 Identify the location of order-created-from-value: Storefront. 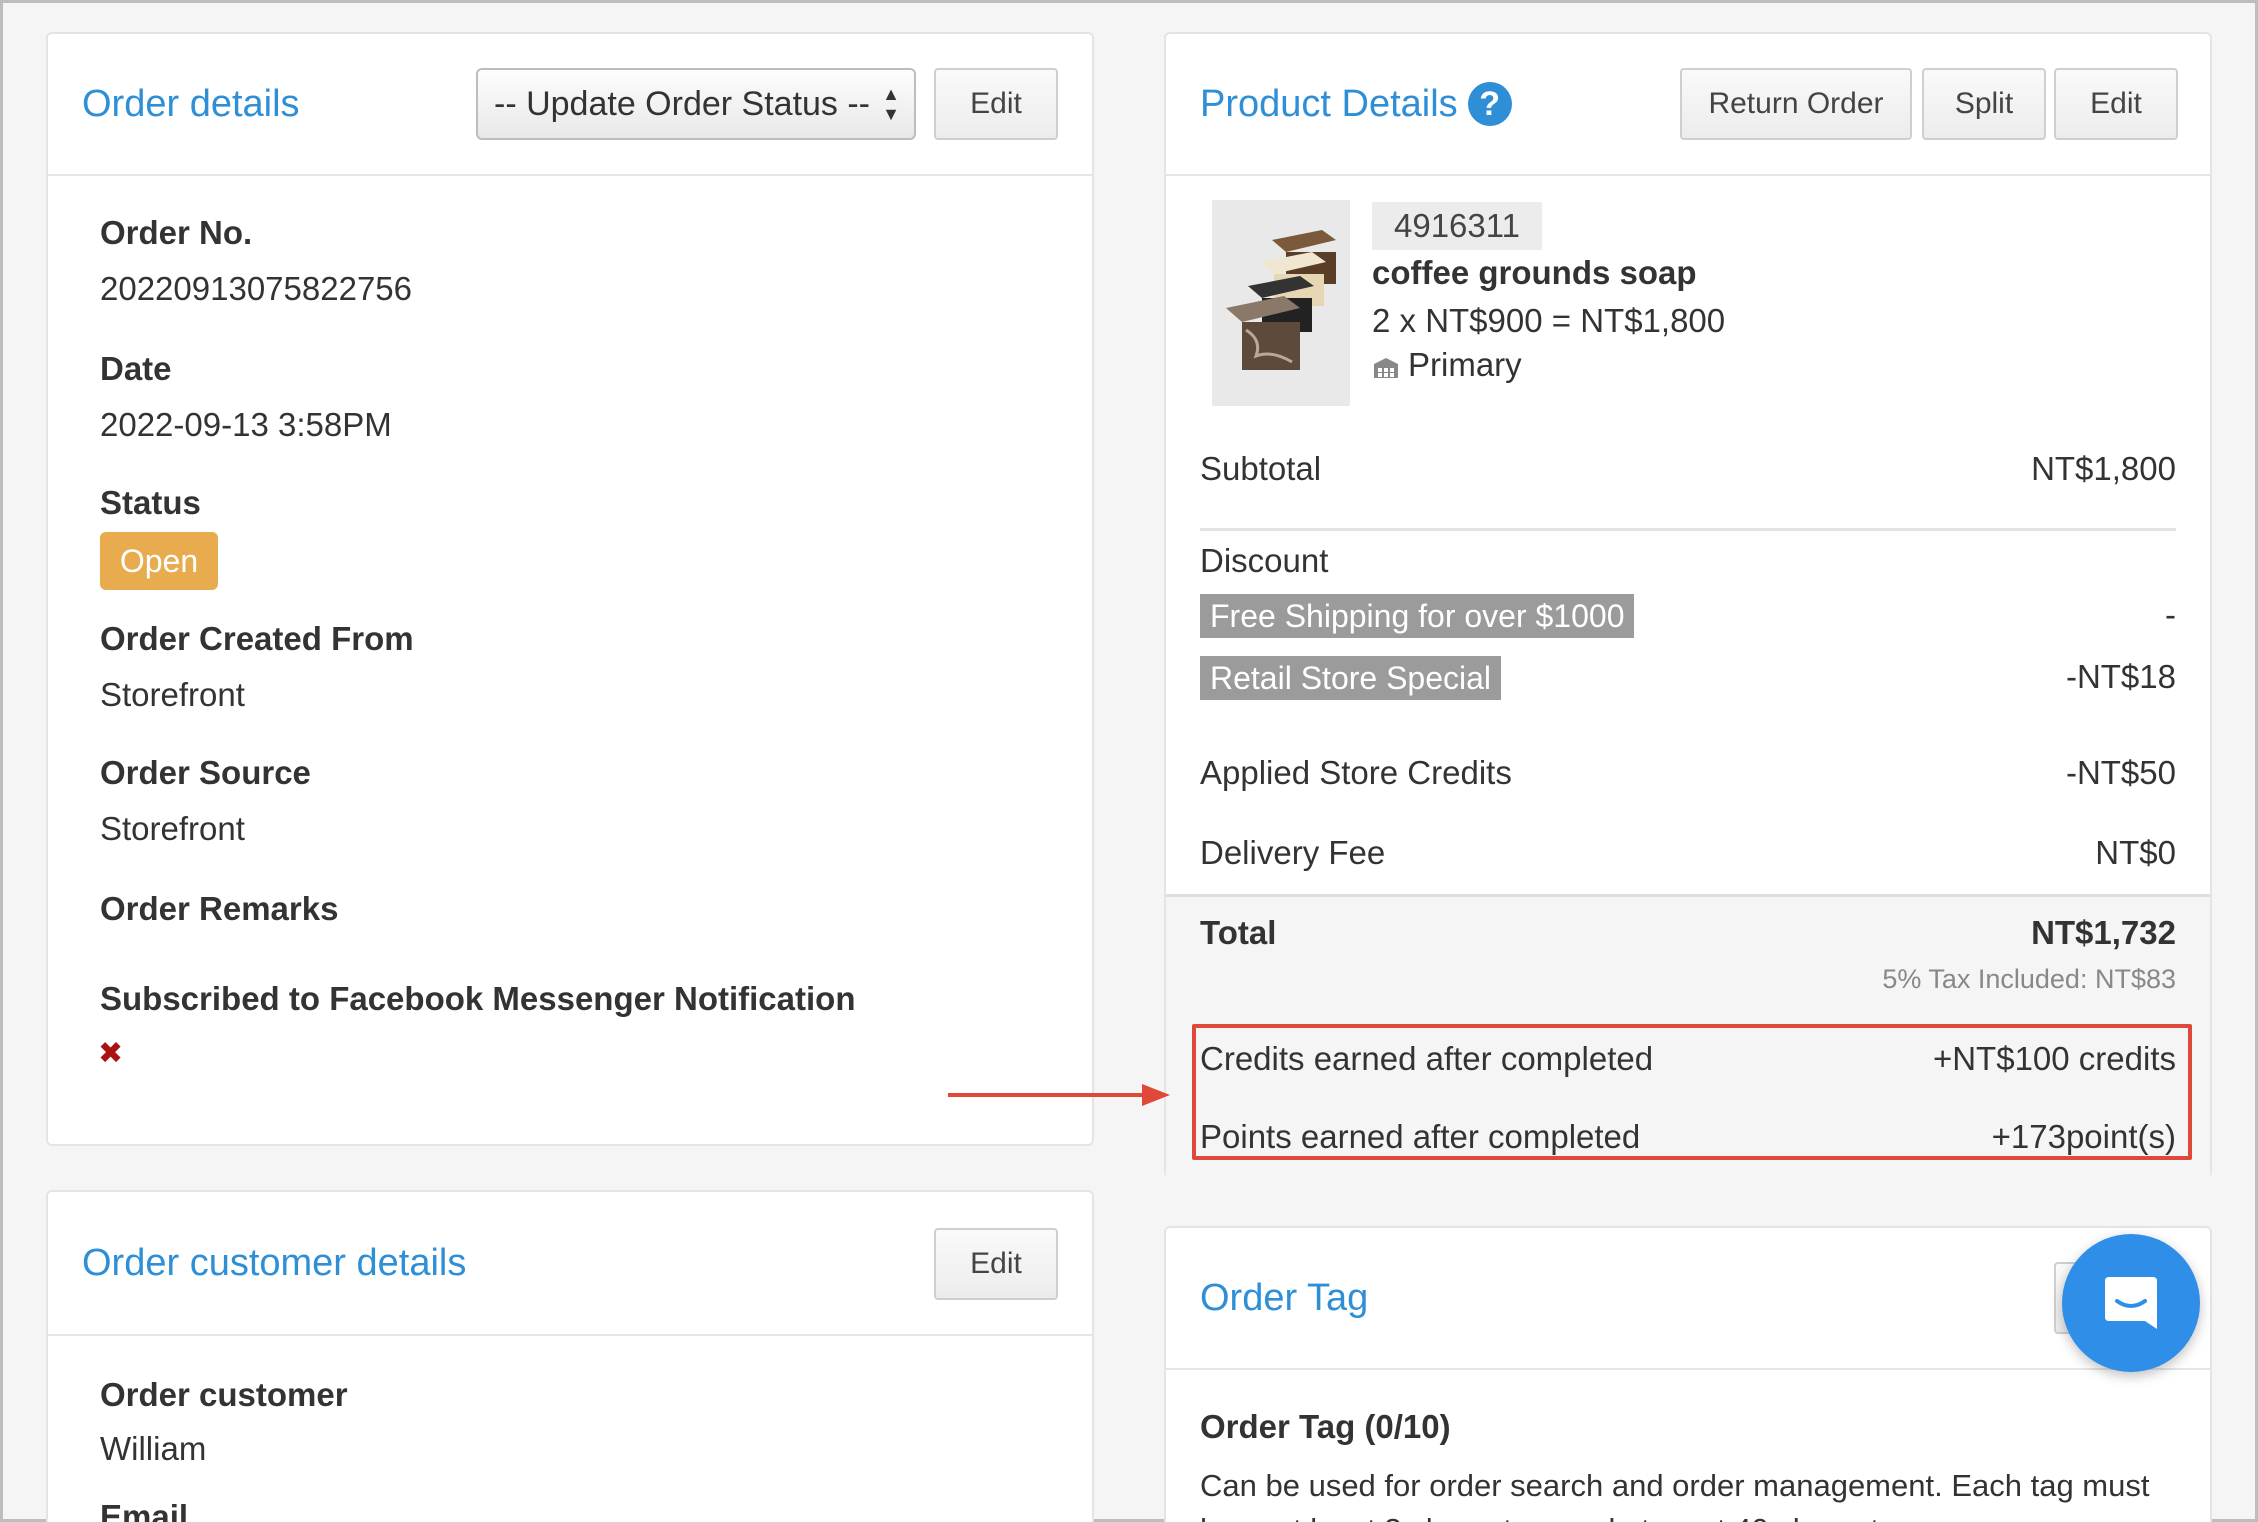
(172, 694).